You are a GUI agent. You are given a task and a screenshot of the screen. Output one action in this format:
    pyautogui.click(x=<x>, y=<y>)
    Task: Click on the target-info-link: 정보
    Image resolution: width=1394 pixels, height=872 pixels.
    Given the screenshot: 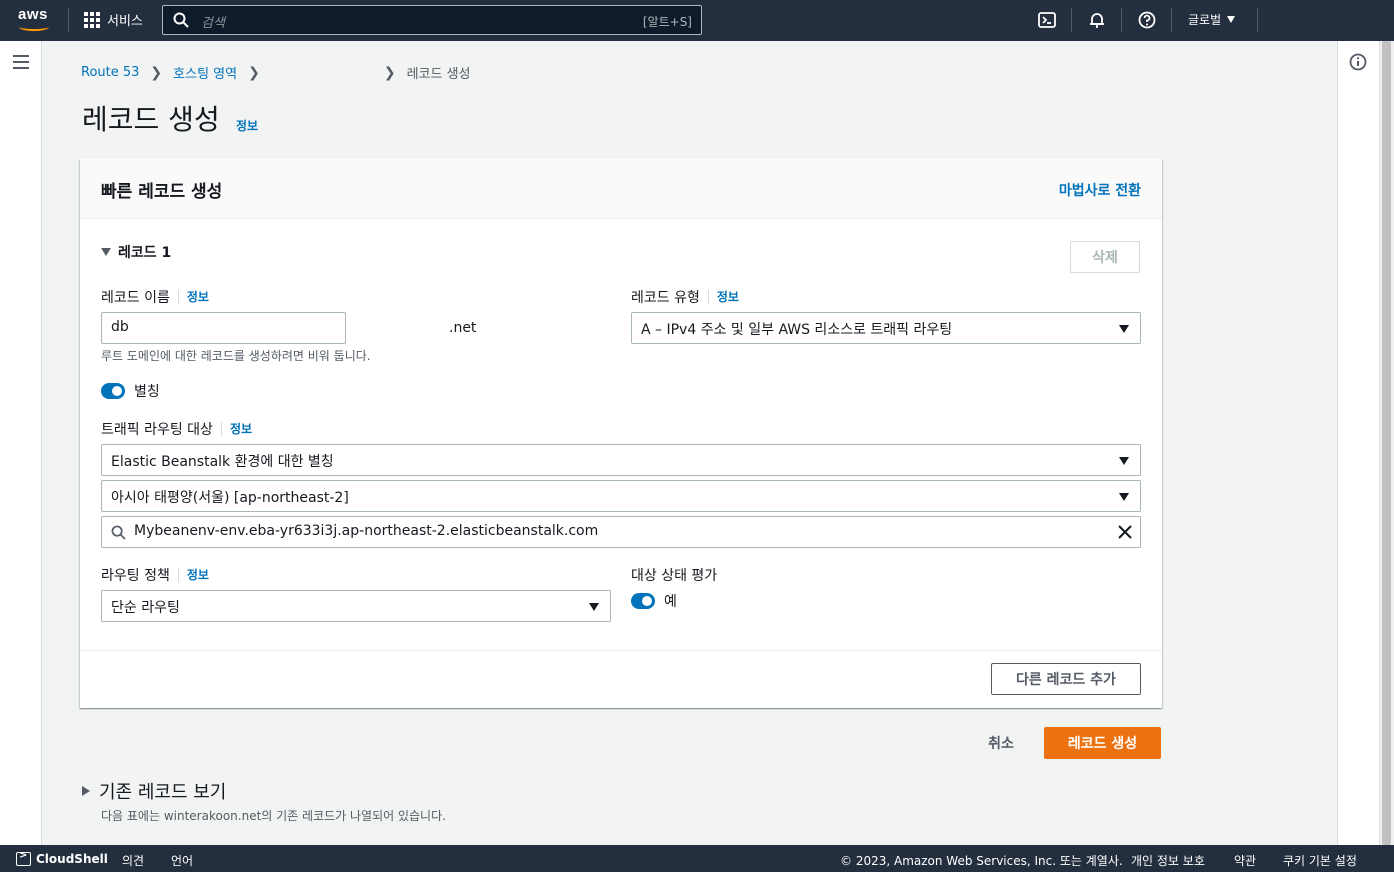 What is the action you would take?
    pyautogui.click(x=236, y=429)
    